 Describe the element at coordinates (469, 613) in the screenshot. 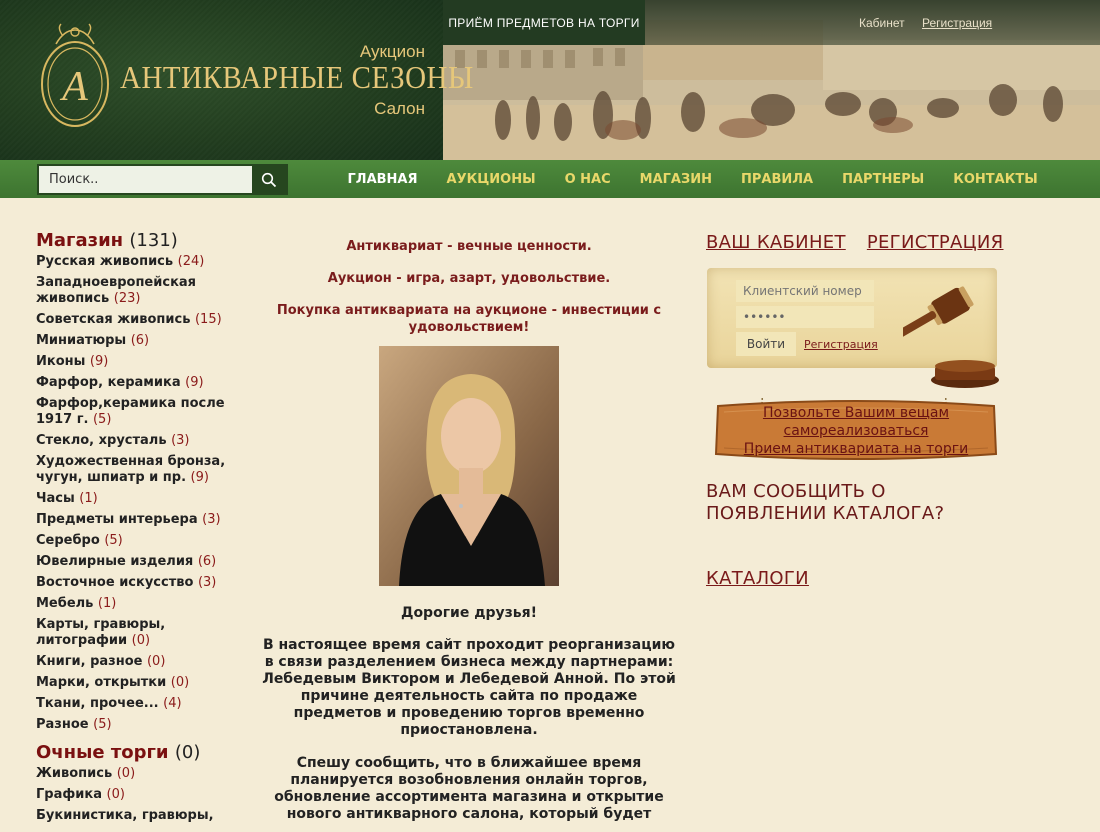

I see `greeting-heading: Дорогие друзья!` at that location.